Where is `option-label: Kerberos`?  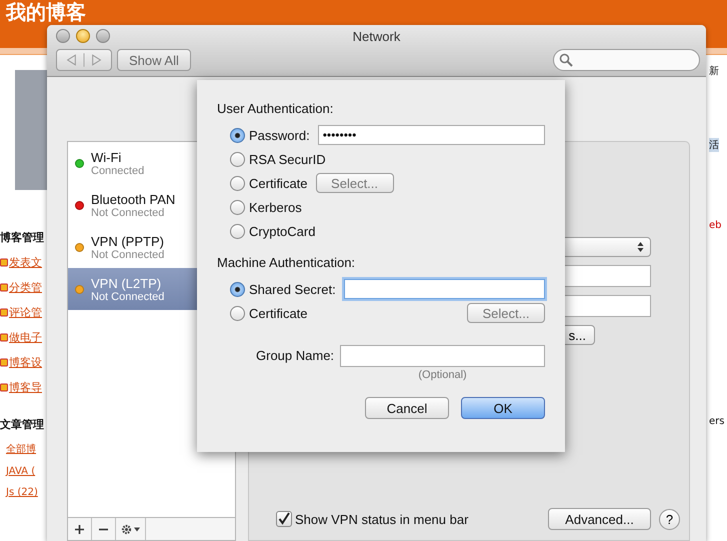 option-label: Kerberos is located at coordinates (275, 207).